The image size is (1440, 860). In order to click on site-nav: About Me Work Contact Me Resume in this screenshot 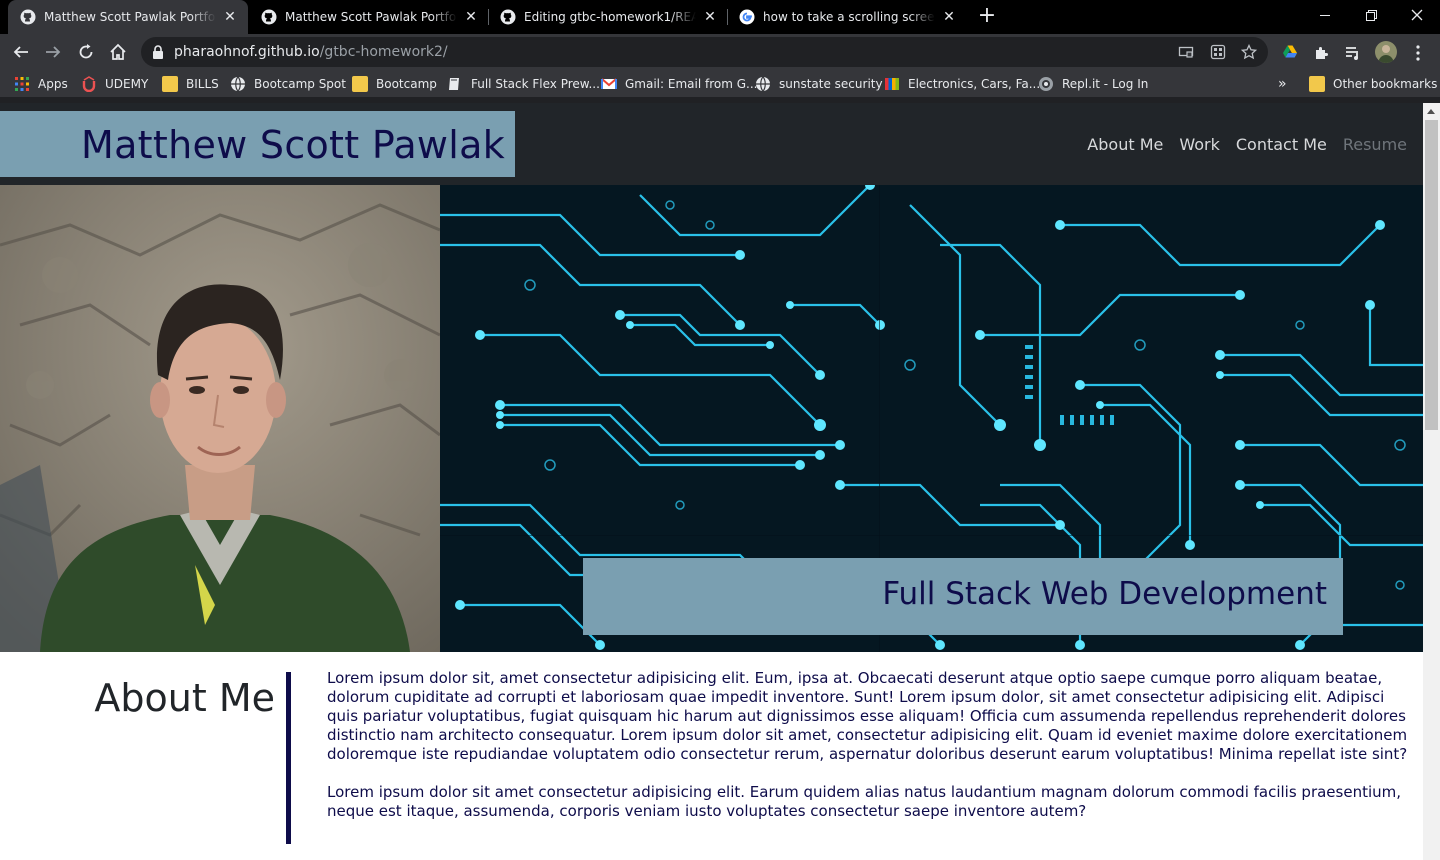, I will do `click(1247, 144)`.